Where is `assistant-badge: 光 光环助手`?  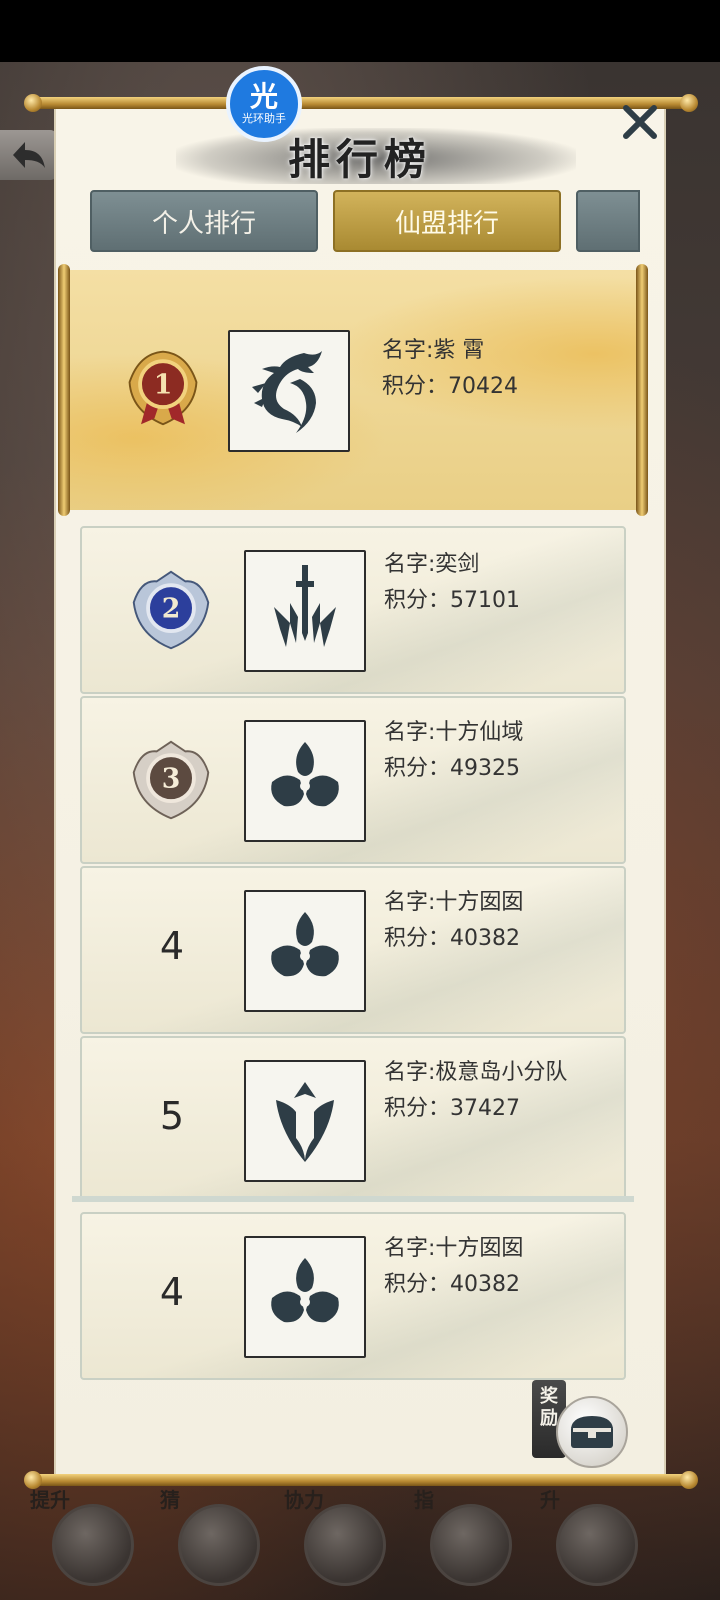 assistant-badge: 光 光环助手 is located at coordinates (264, 104).